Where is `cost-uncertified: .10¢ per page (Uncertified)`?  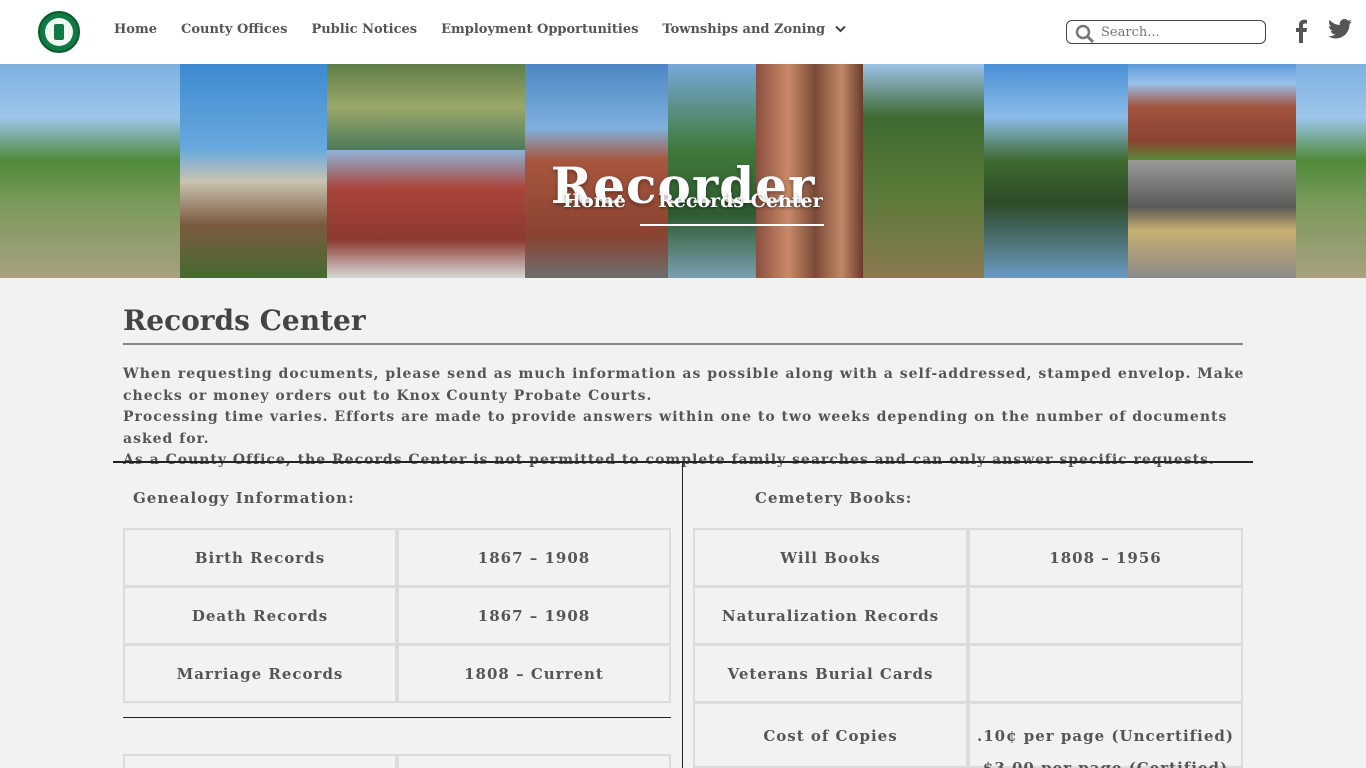 cost-uncertified: .10¢ per page (Uncertified) is located at coordinates (1105, 736).